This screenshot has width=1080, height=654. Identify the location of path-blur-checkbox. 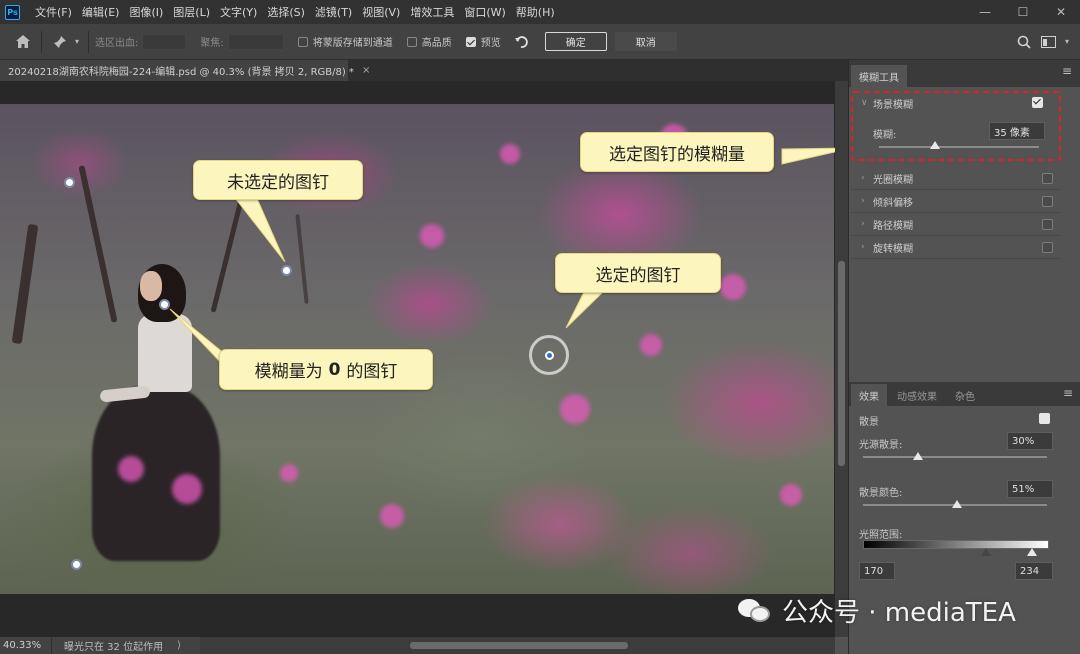
(1047, 224).